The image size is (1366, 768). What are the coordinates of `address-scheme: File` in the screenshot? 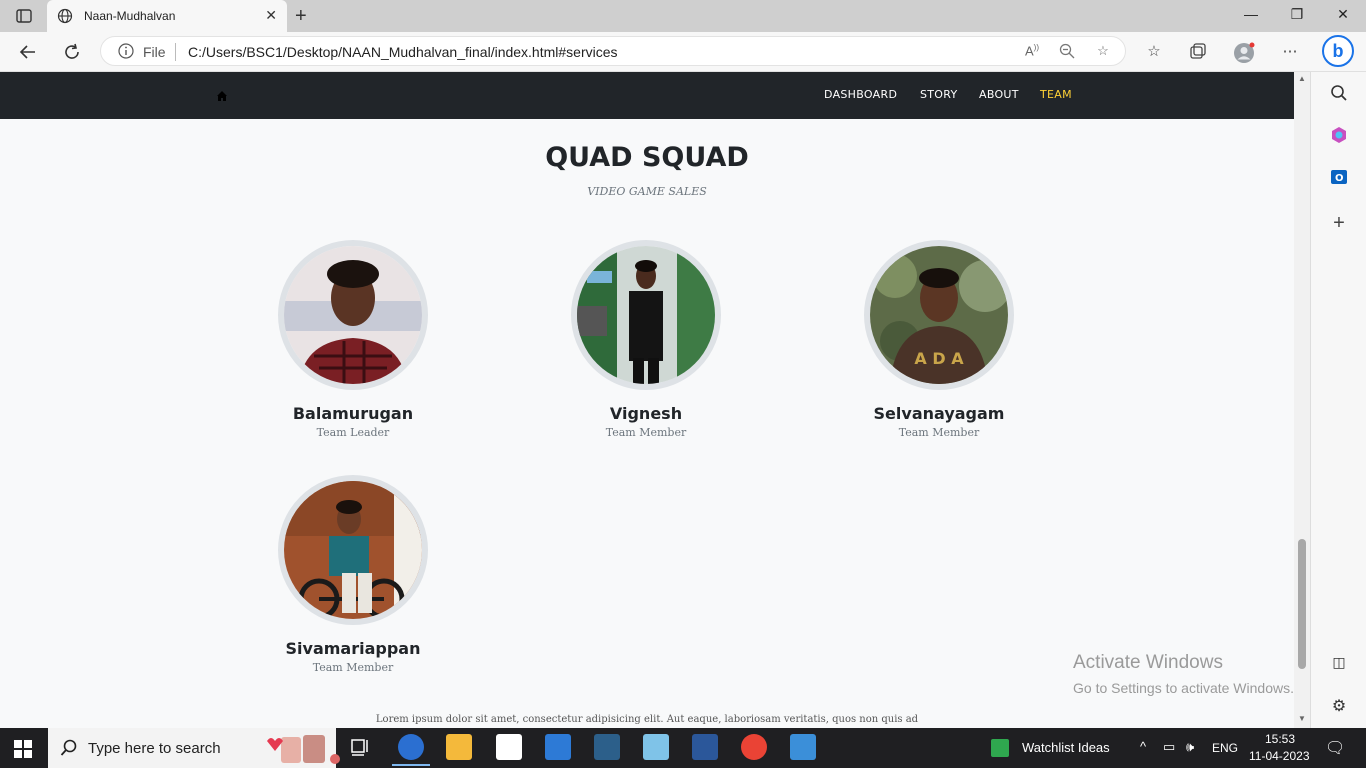 It's located at (154, 52).